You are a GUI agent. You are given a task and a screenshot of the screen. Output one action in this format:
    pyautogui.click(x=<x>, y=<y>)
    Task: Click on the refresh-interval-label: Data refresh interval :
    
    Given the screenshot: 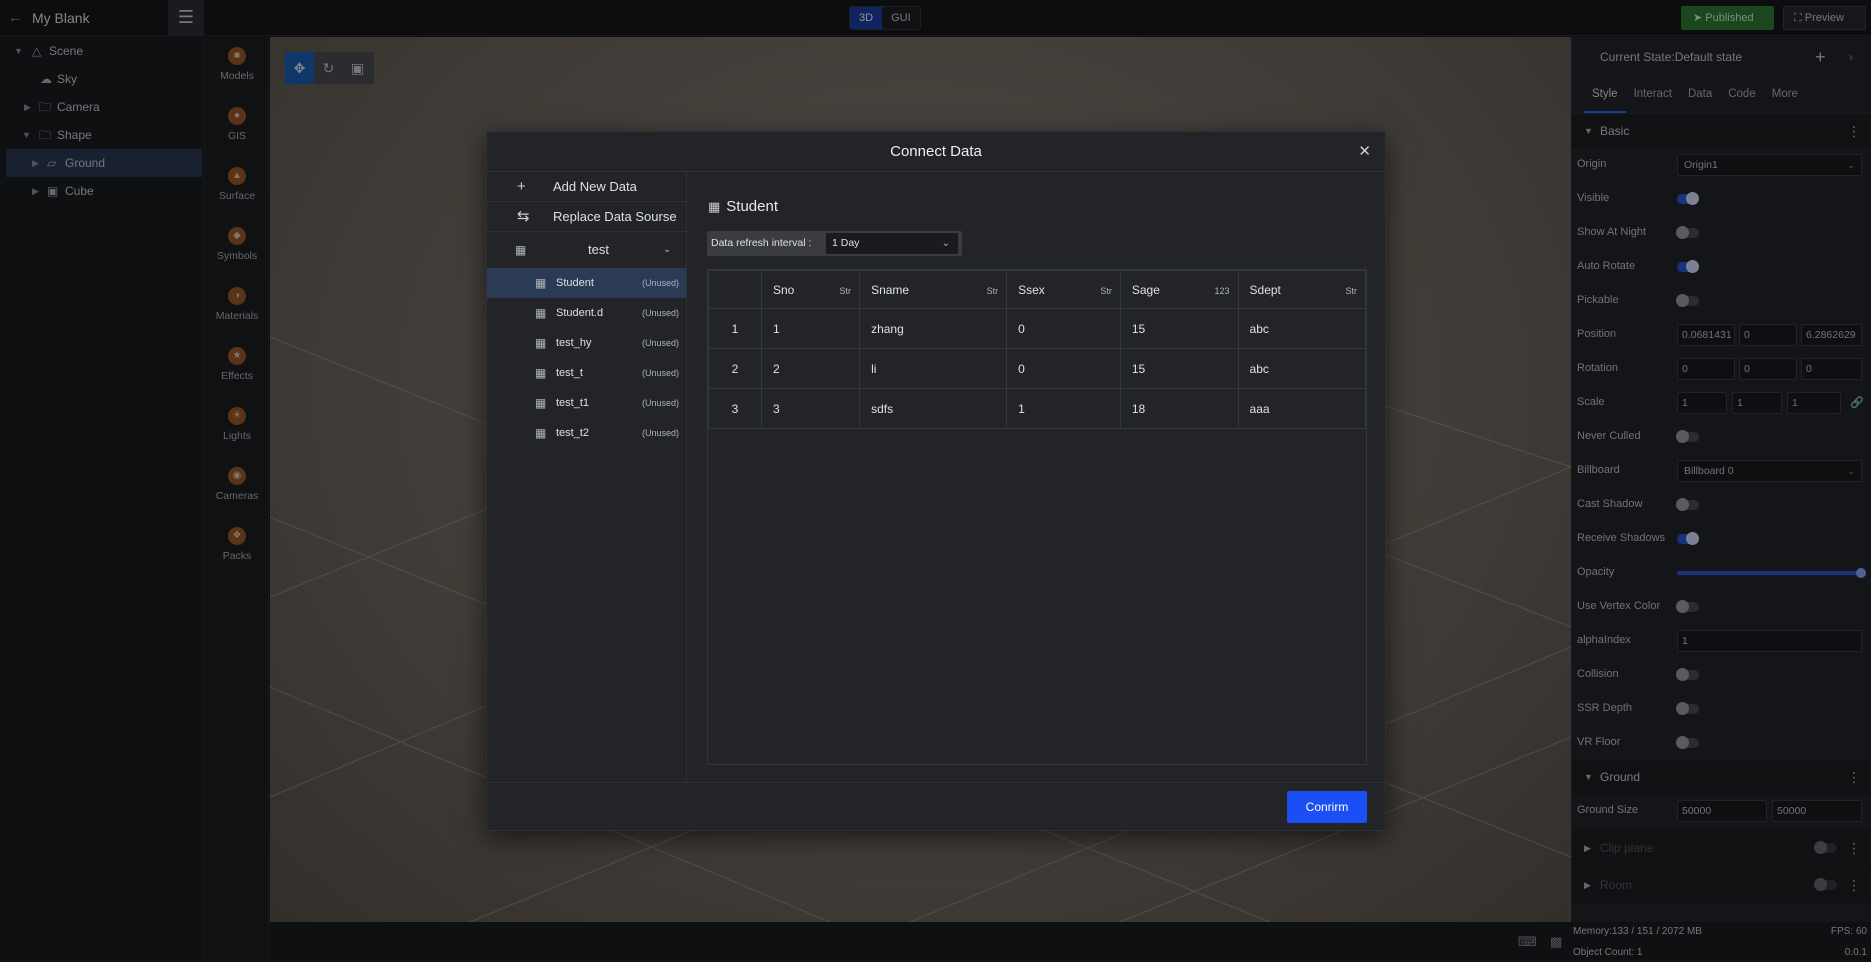 What is the action you would take?
    pyautogui.click(x=761, y=243)
    